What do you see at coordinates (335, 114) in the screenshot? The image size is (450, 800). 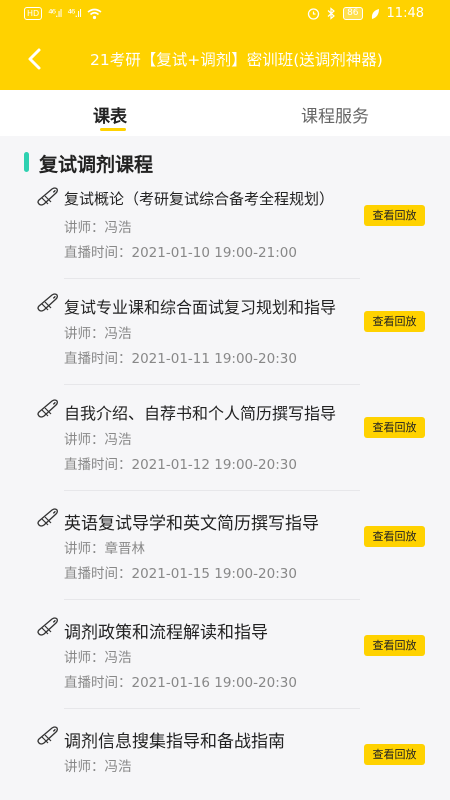 I see `tab-course-service: 课程服务` at bounding box center [335, 114].